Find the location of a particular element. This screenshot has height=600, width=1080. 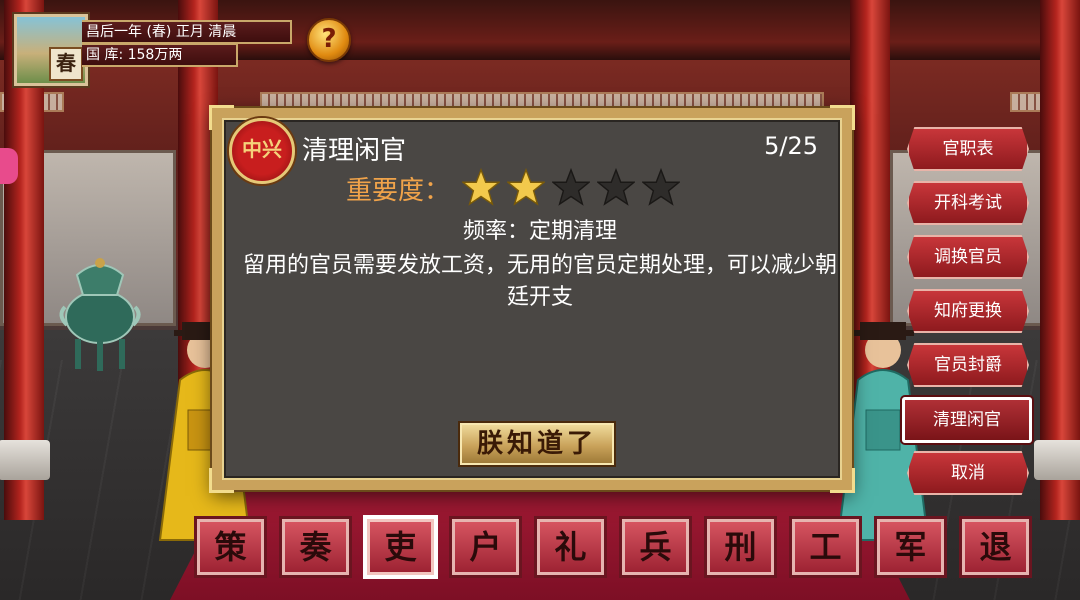

department-button: 礼 is located at coordinates (570, 547).